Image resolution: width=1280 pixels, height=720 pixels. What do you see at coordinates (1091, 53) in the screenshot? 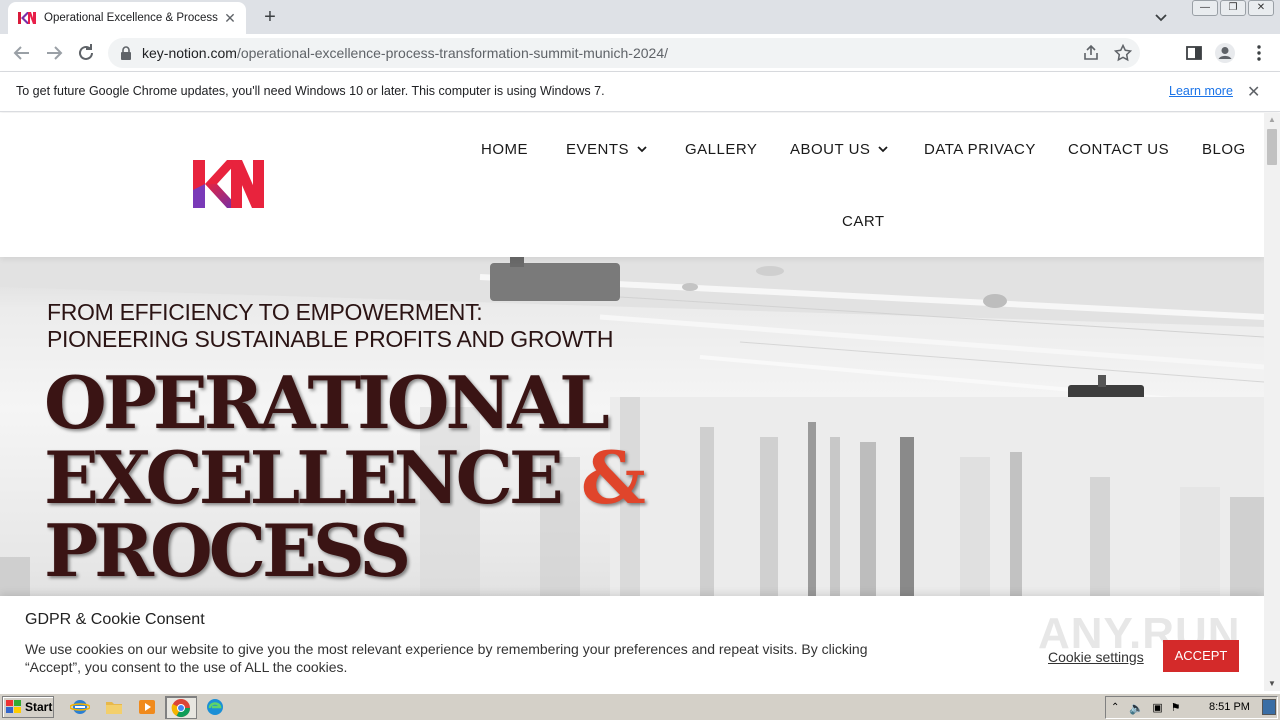
I see `share-icon` at bounding box center [1091, 53].